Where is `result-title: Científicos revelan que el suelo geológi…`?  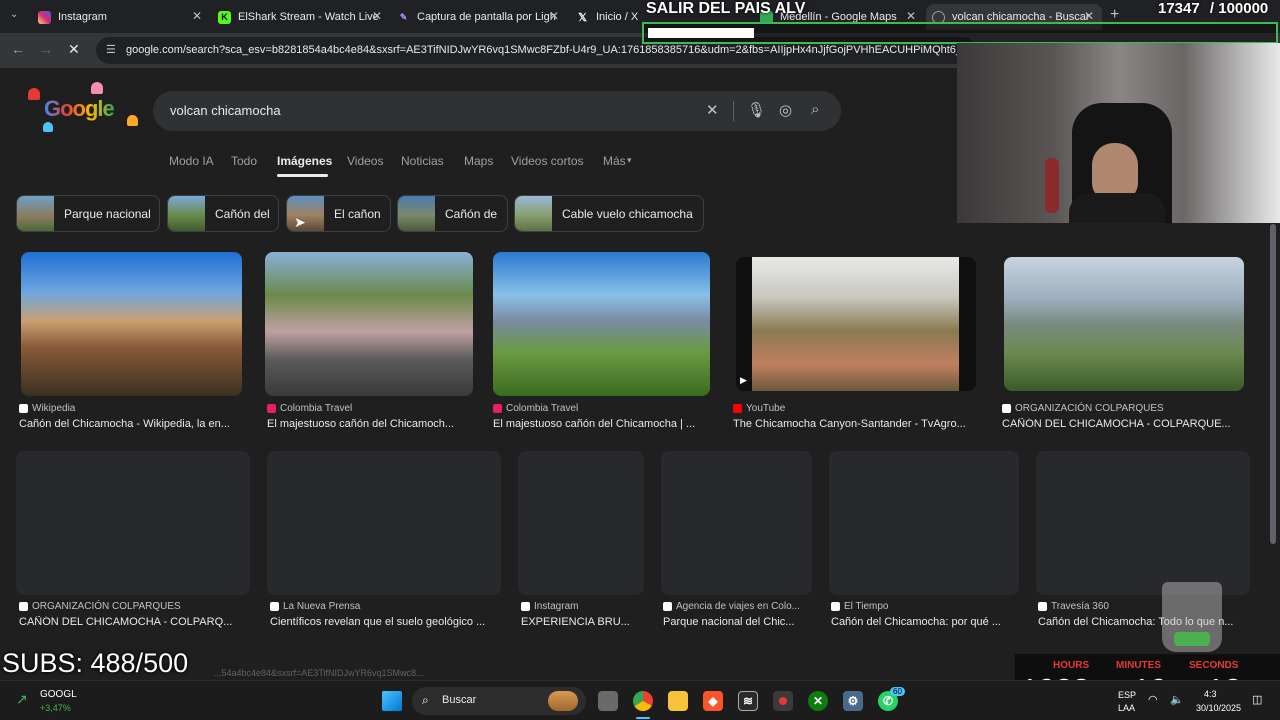 result-title: Científicos revelan que el suelo geológi… is located at coordinates (385, 622).